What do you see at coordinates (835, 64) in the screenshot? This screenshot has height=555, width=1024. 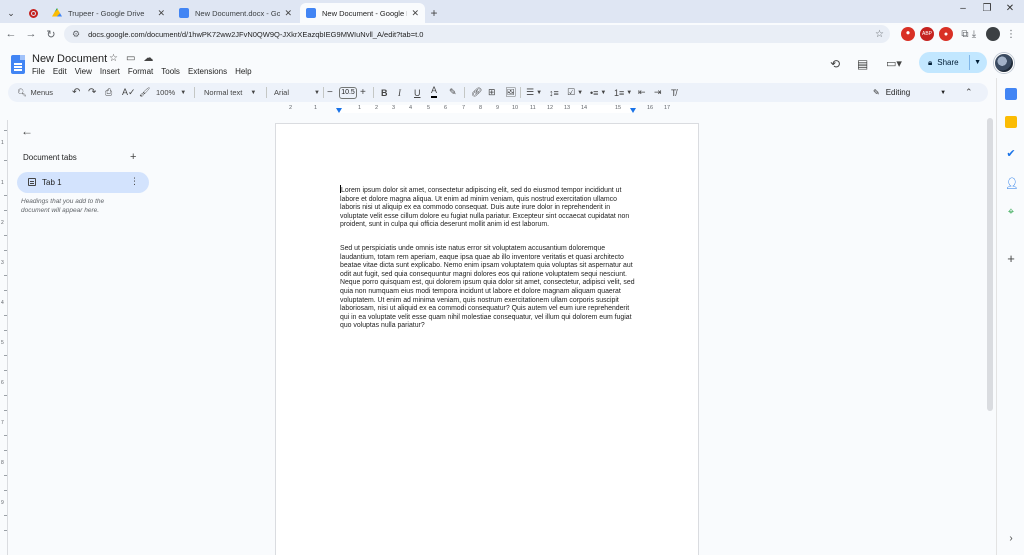 I see `version-history-icon: ⟲` at bounding box center [835, 64].